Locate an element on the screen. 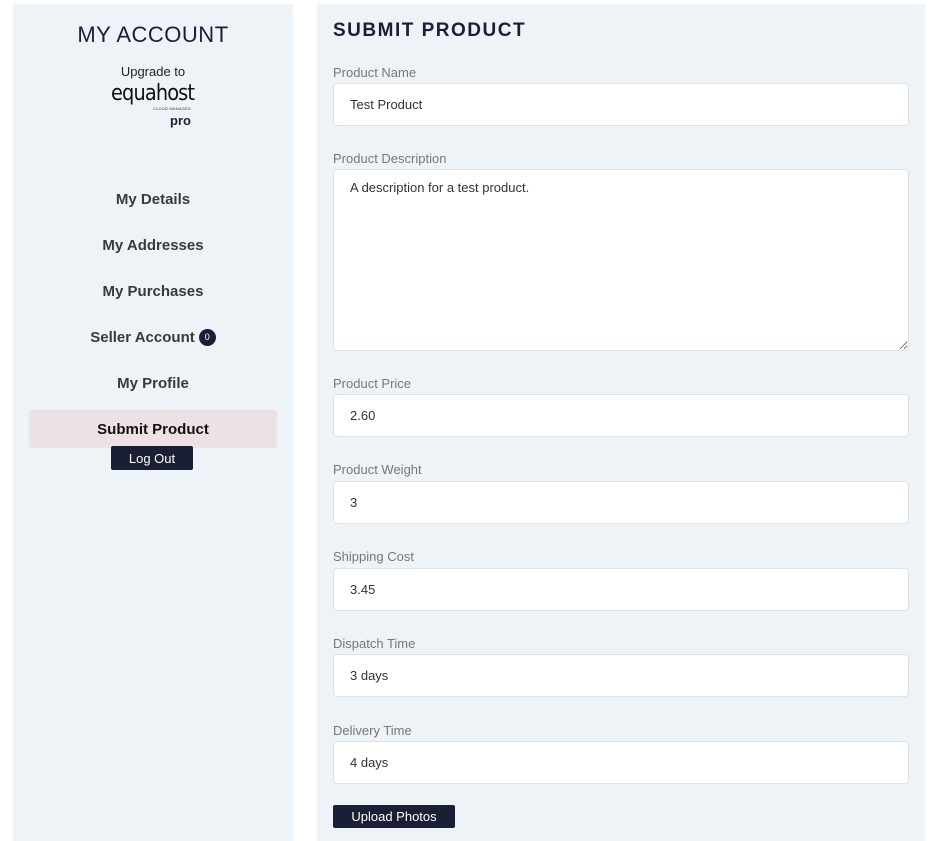  delivery-time-input is located at coordinates (621, 762).